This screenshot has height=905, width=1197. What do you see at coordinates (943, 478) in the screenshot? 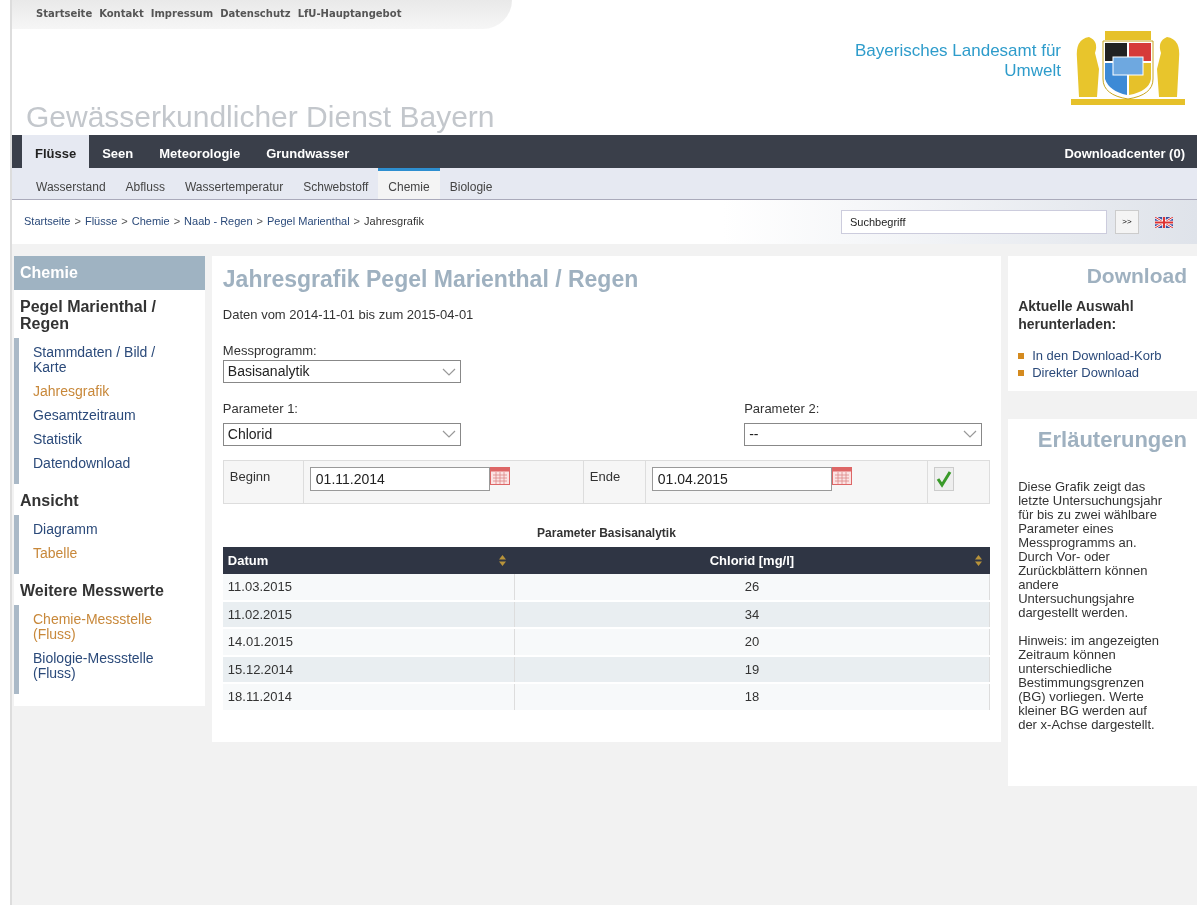
I see `apply-button` at bounding box center [943, 478].